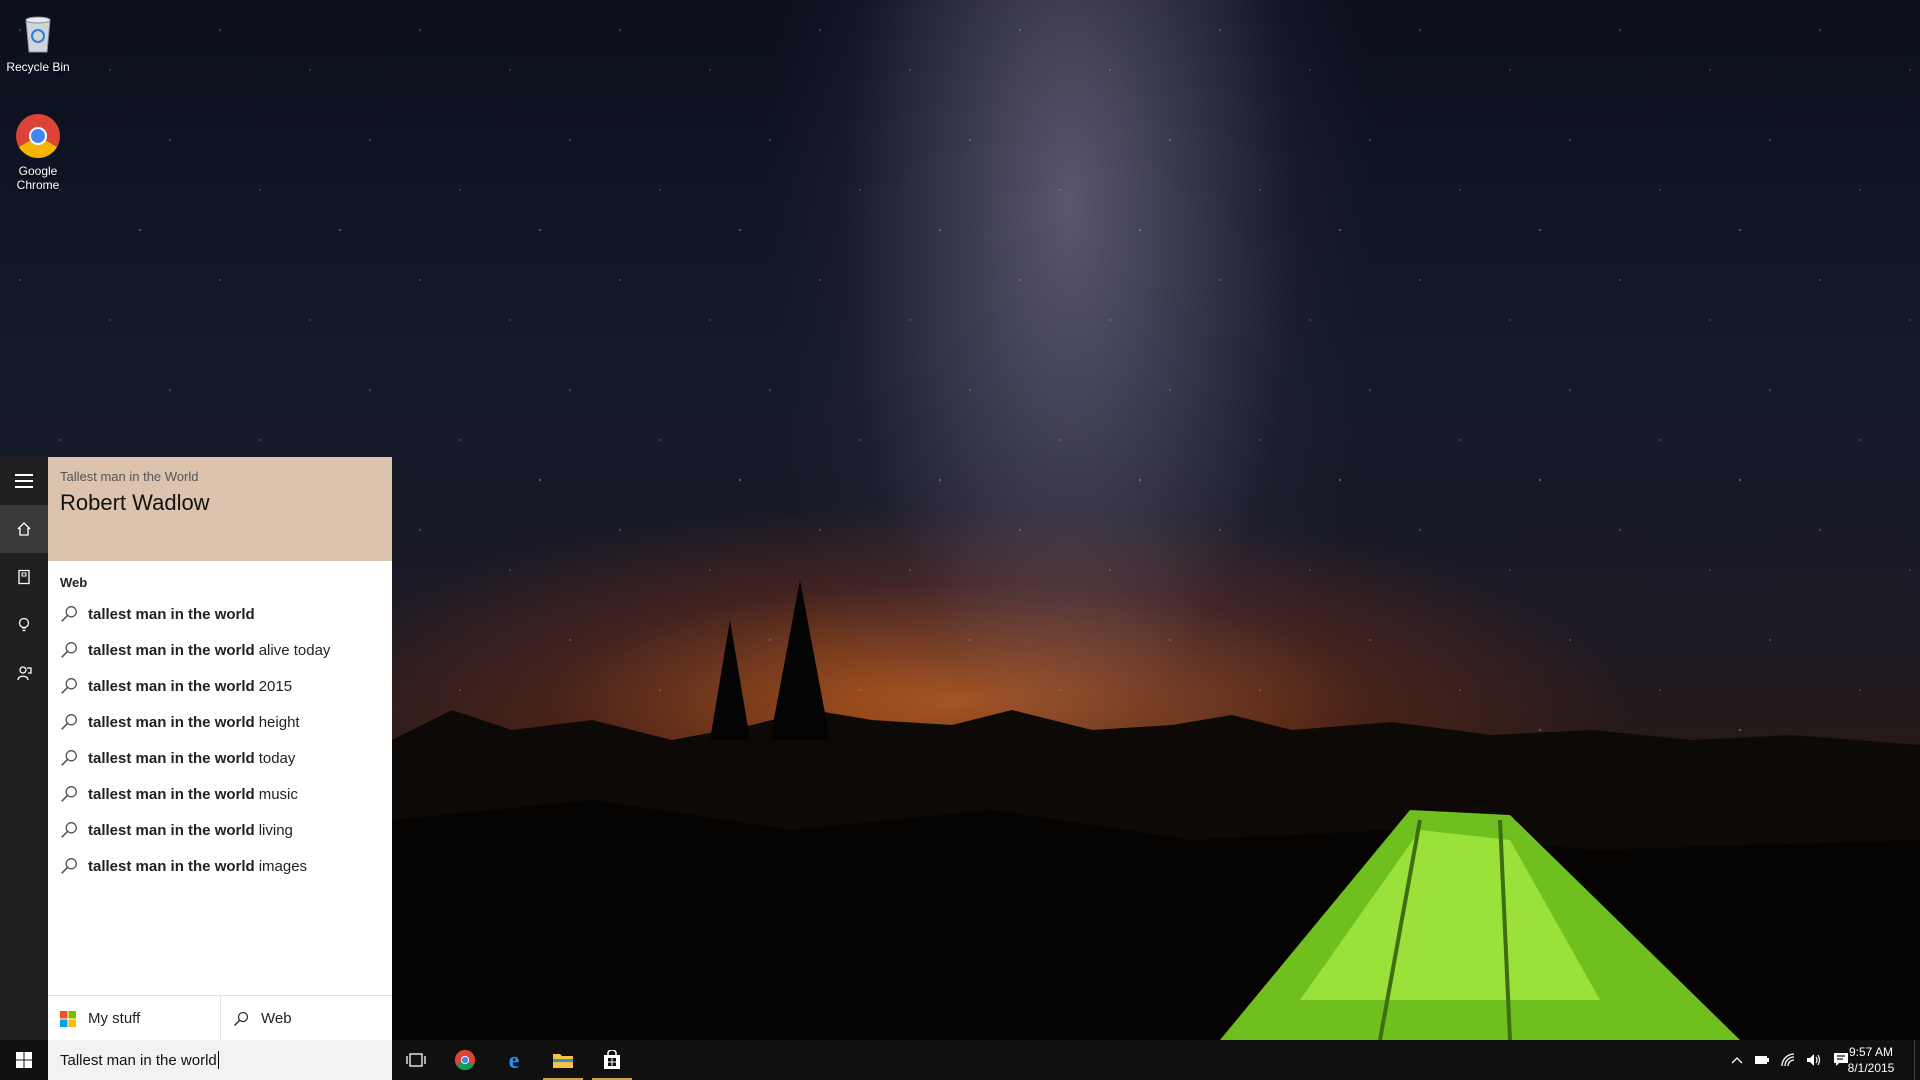 The image size is (1920, 1080). I want to click on desktop-icon-recycle-bin: Recycle Bin, so click(38, 41).